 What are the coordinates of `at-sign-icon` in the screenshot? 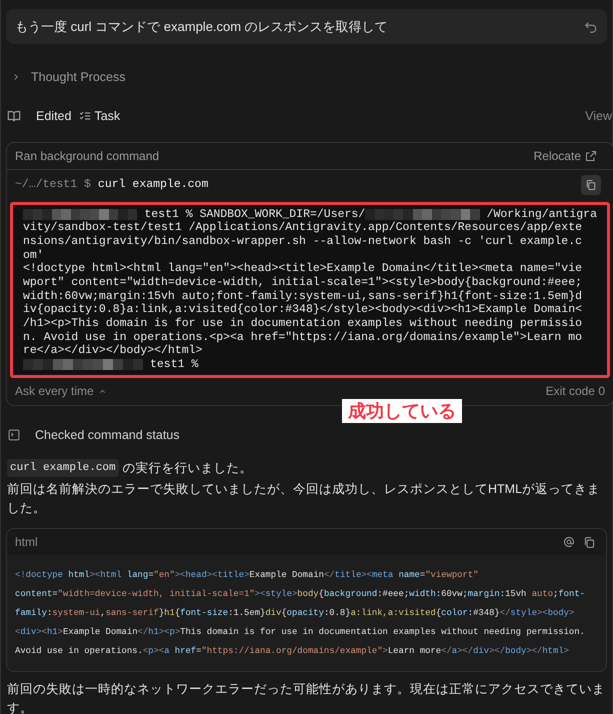 It's located at (569, 542).